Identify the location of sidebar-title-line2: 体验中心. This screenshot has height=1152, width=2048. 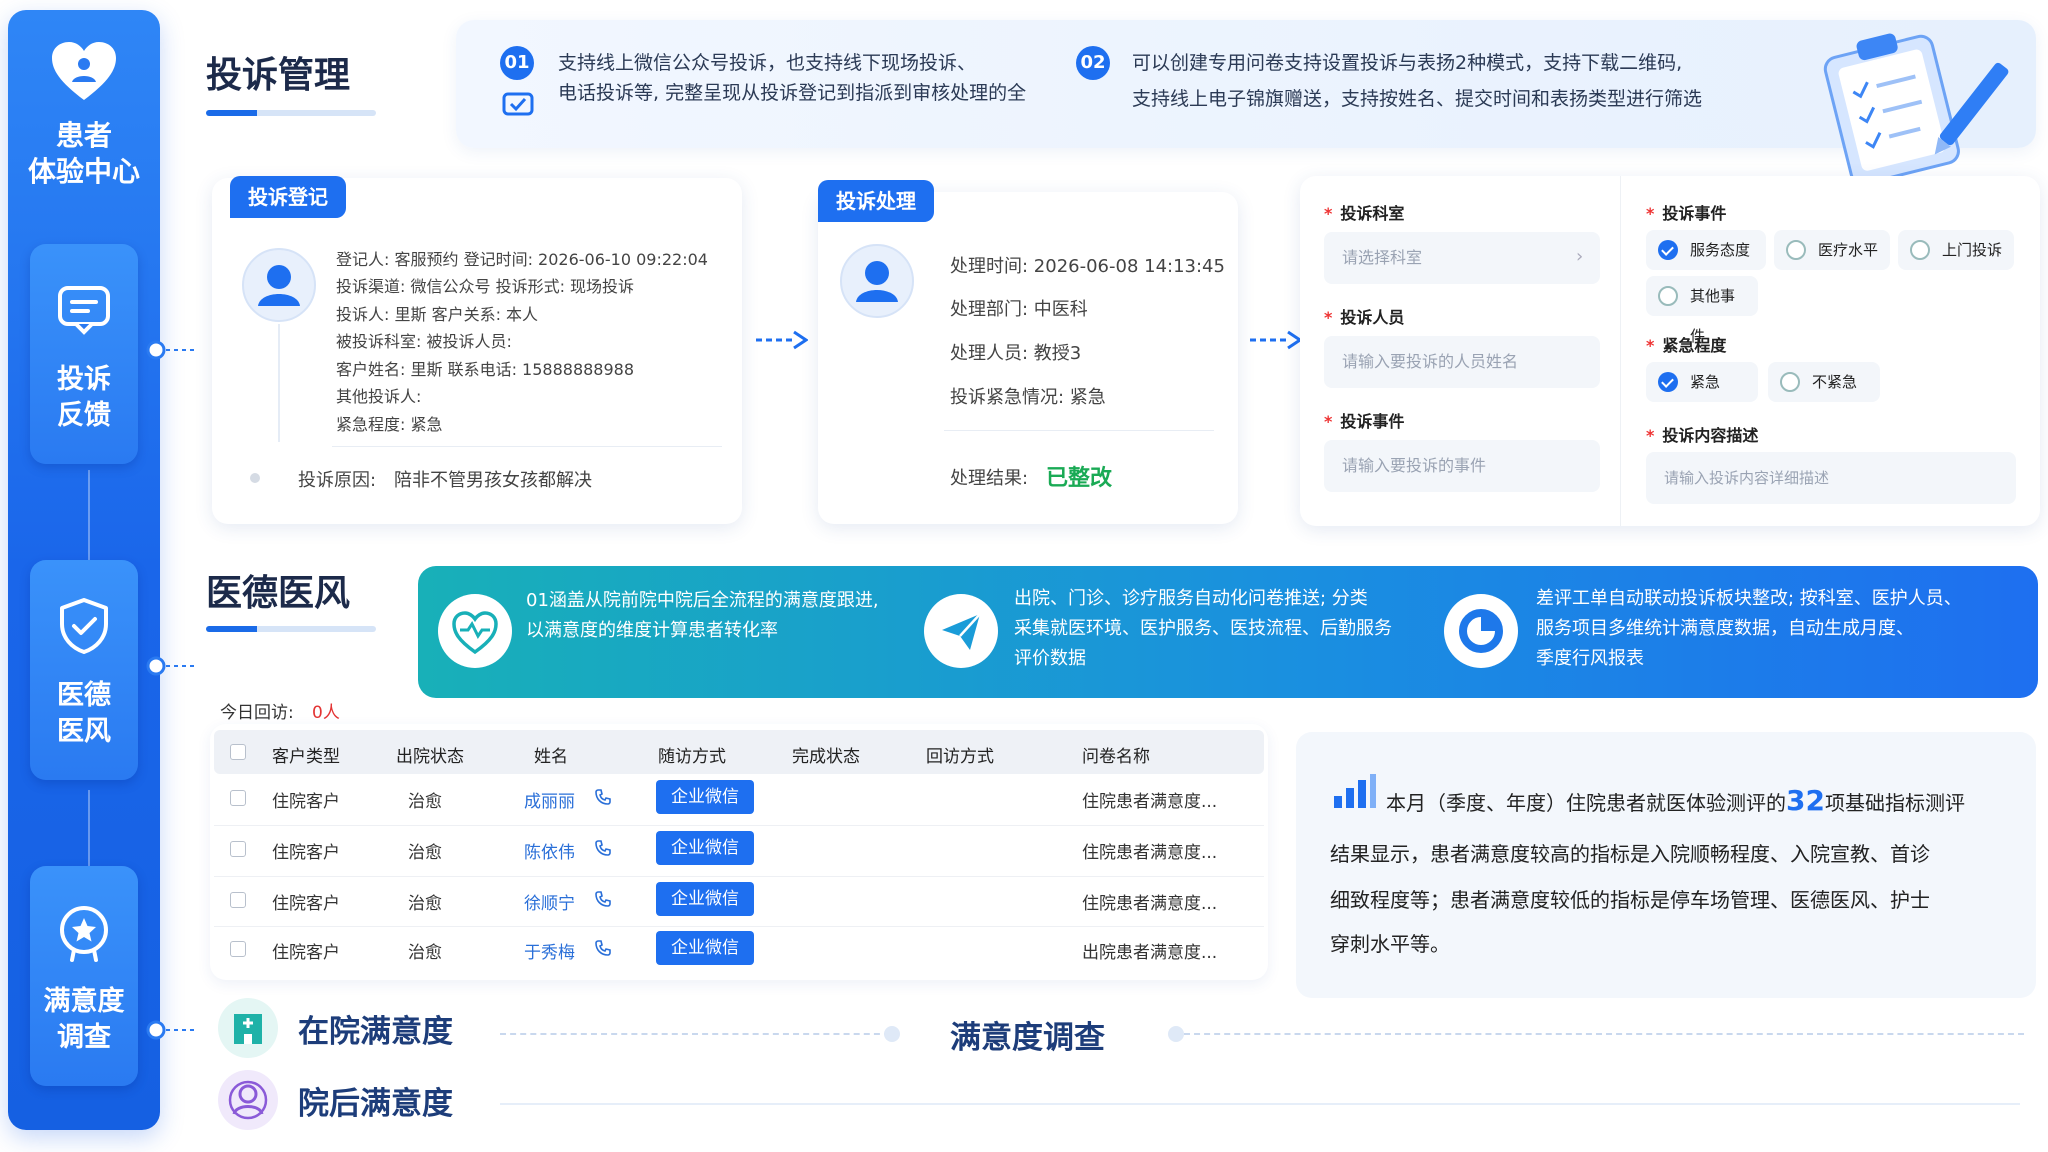
(83, 171).